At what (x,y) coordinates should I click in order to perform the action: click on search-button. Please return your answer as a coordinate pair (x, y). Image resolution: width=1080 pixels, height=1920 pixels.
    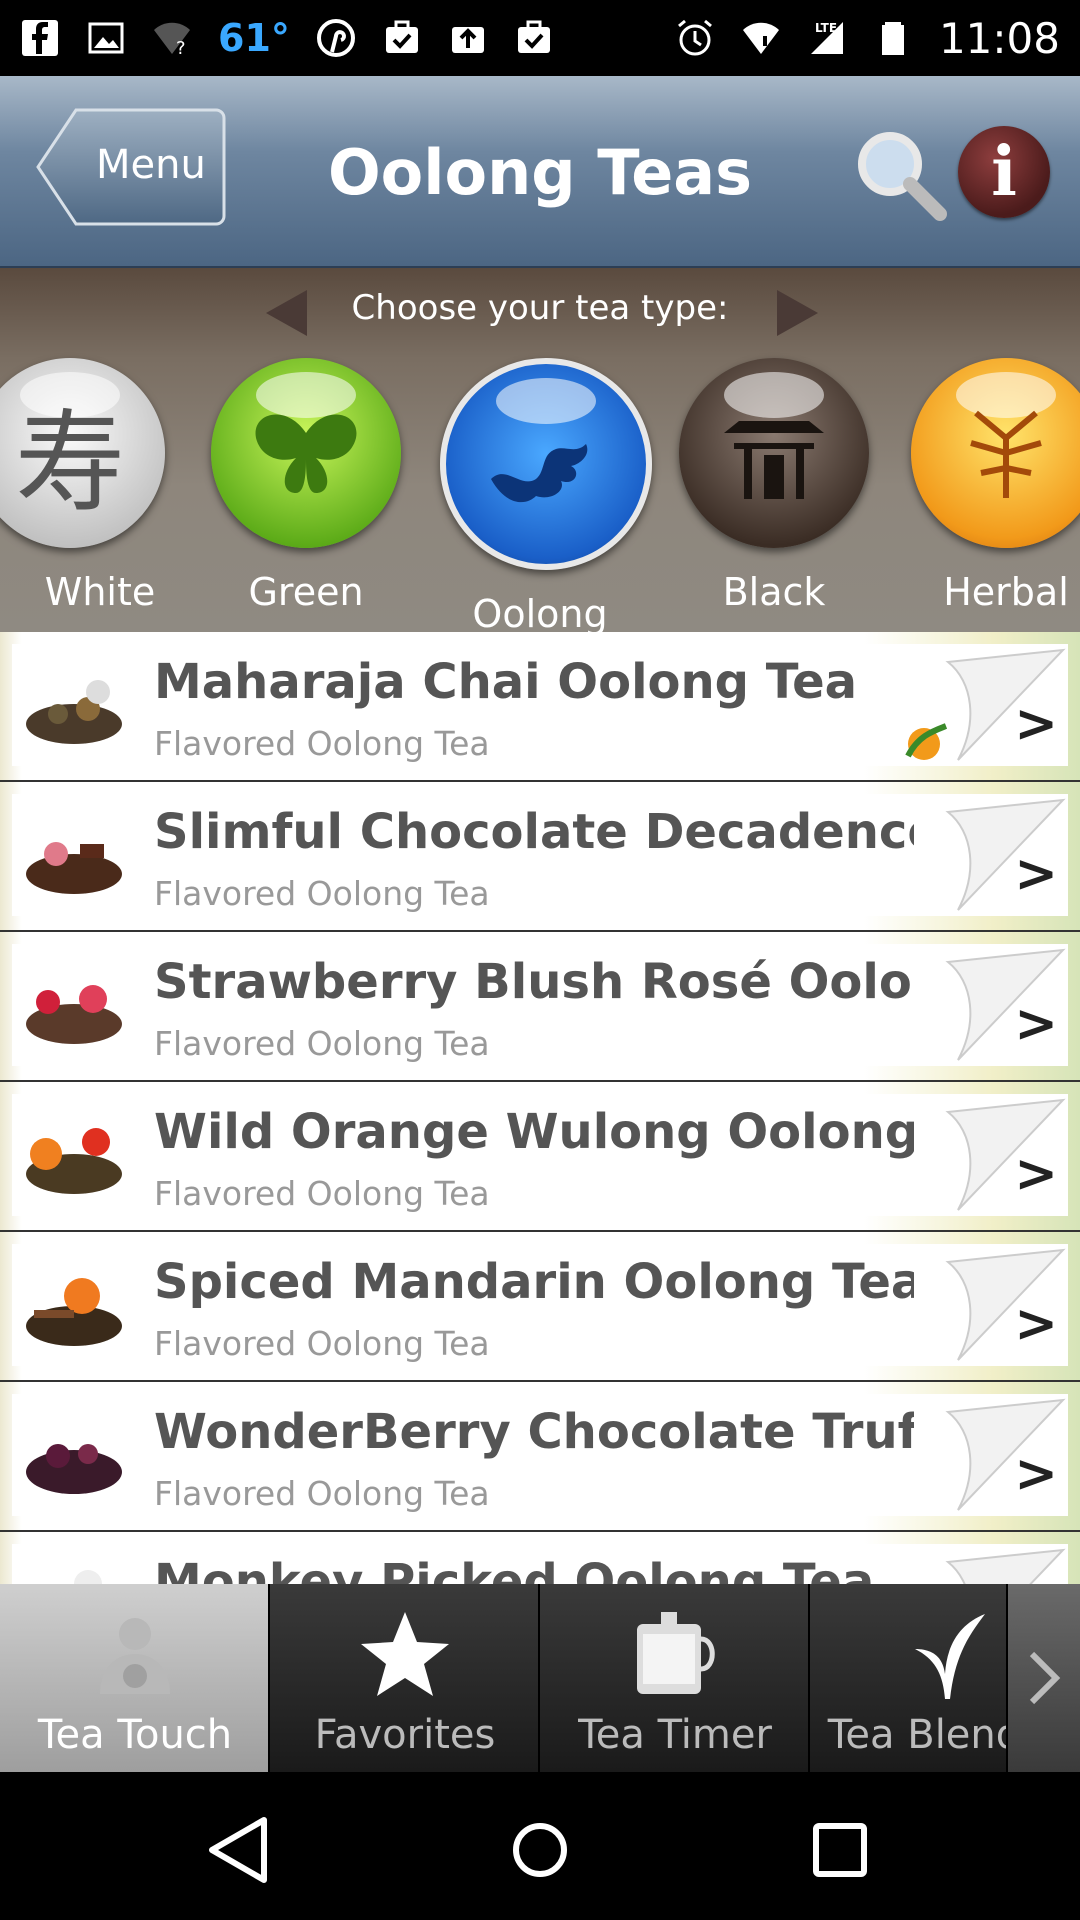
    Looking at the image, I should click on (900, 174).